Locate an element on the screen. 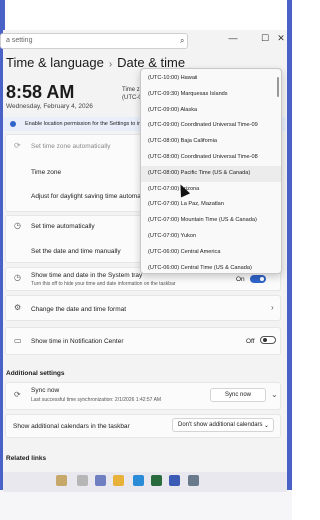 This screenshot has height=520, width=320. taskbar is located at coordinates (145, 482).